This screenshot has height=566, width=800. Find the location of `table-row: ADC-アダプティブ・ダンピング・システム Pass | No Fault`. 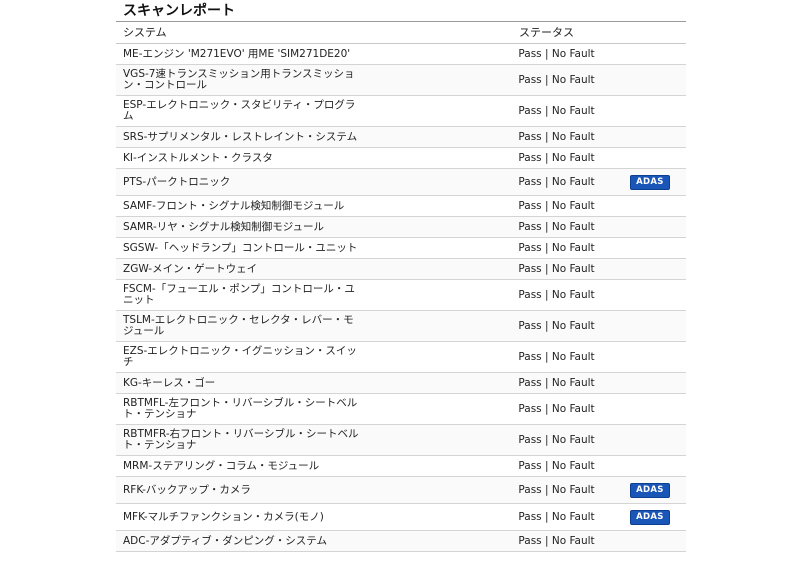

table-row: ADC-アダプティブ・ダンピング・システム Pass | No Fault is located at coordinates (401, 541).